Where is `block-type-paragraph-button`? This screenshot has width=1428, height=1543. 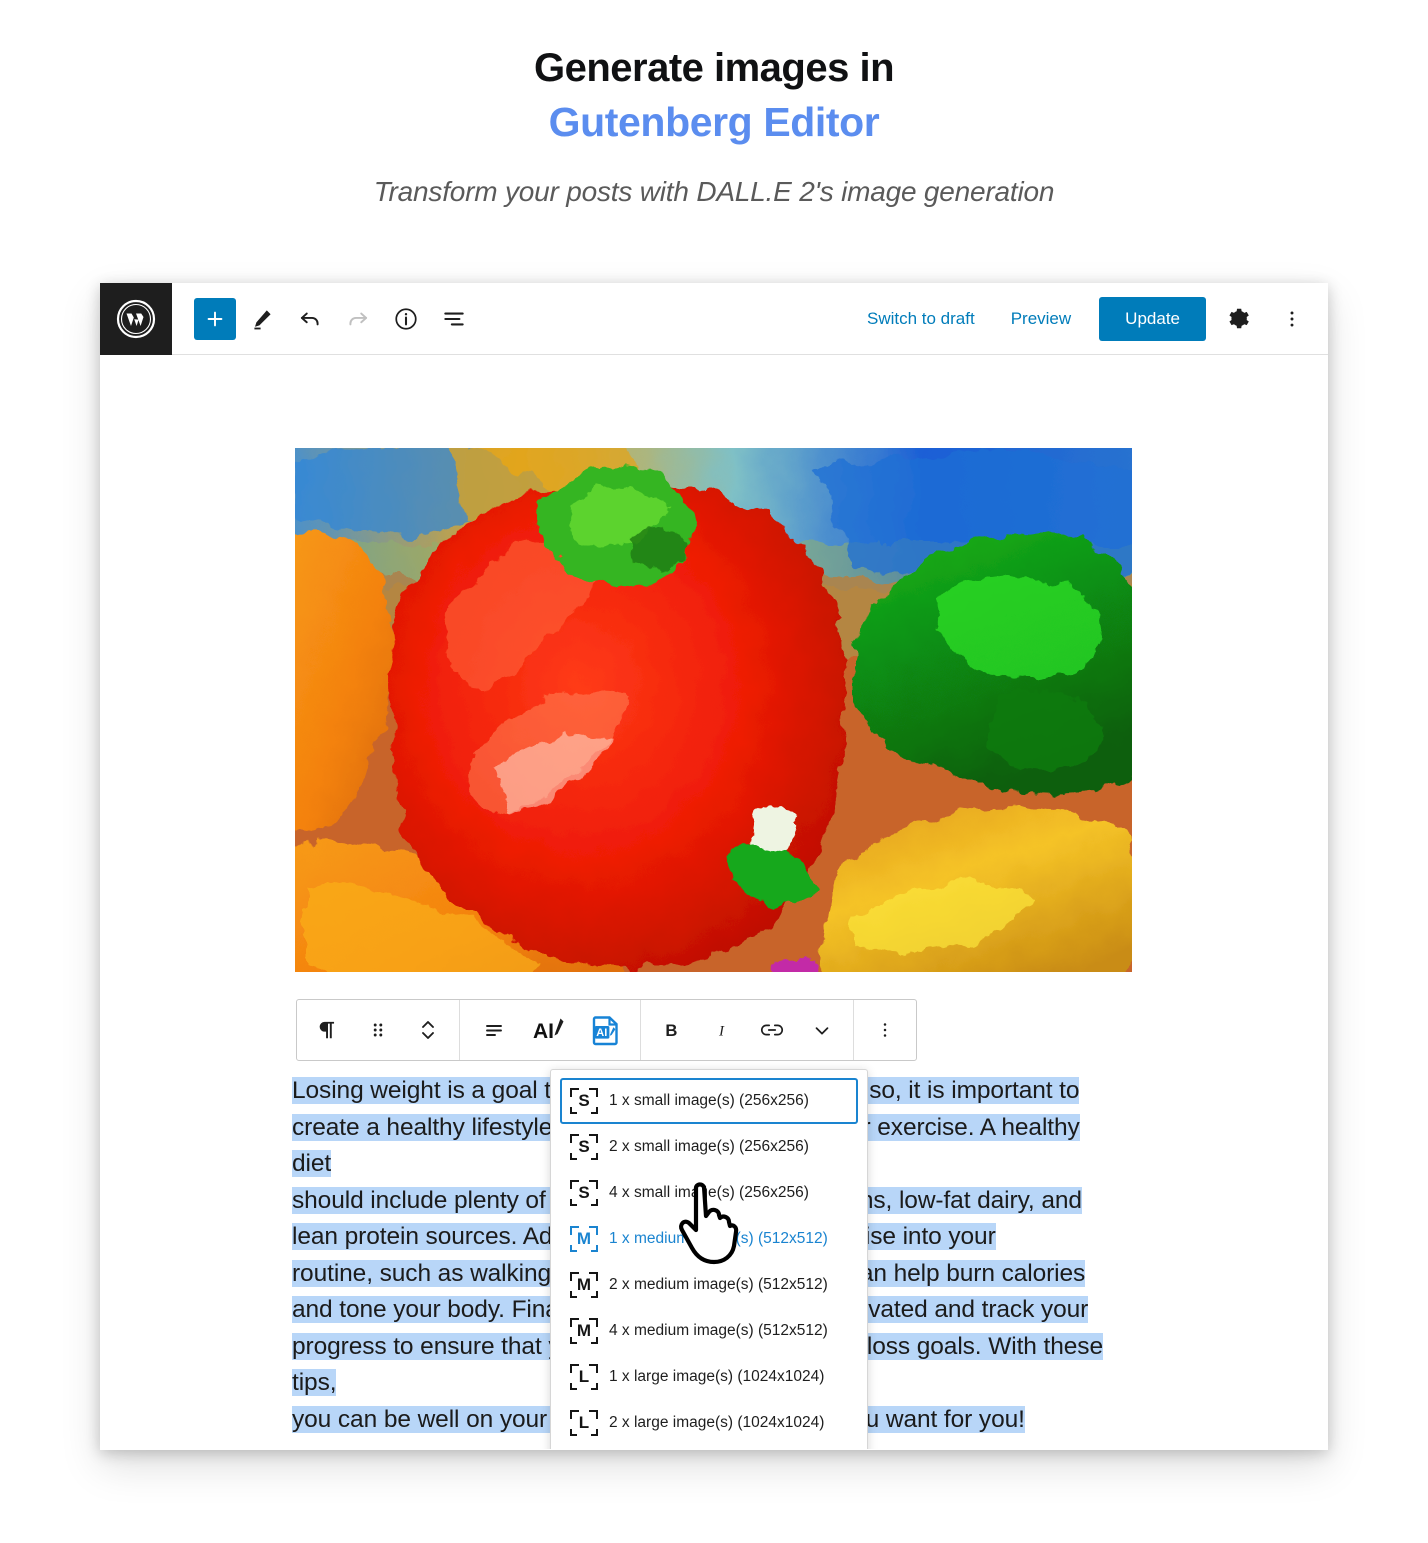 block-type-paragraph-button is located at coordinates (328, 1030).